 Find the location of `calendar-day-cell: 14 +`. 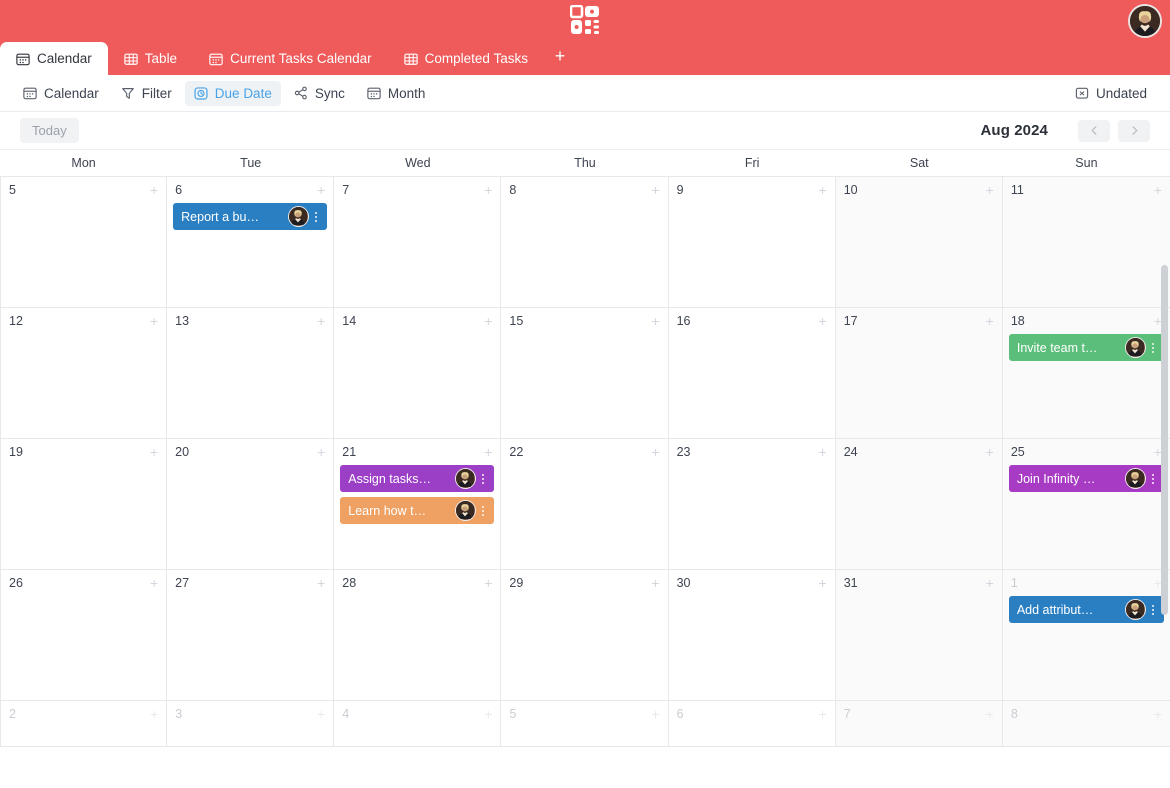

calendar-day-cell: 14 + is located at coordinates (418, 373).